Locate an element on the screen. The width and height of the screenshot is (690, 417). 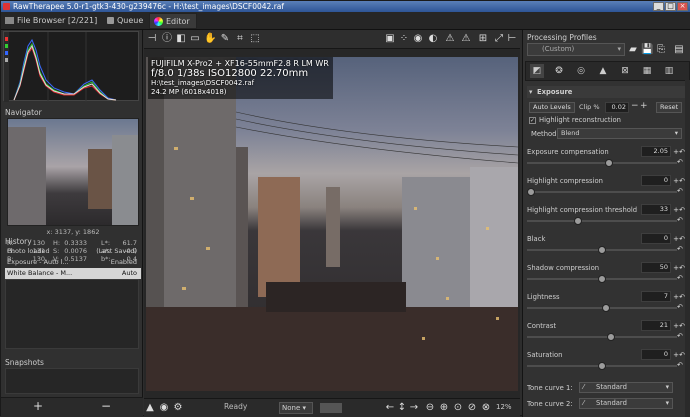
navigator-thumbnail is located at coordinates (73, 172).